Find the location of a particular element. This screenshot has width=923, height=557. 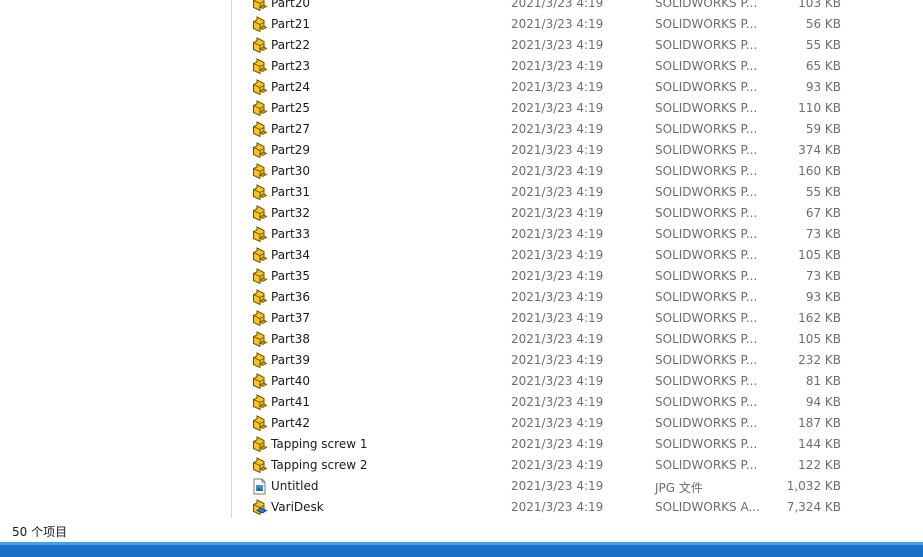

file-name: Part25 is located at coordinates (290, 108).